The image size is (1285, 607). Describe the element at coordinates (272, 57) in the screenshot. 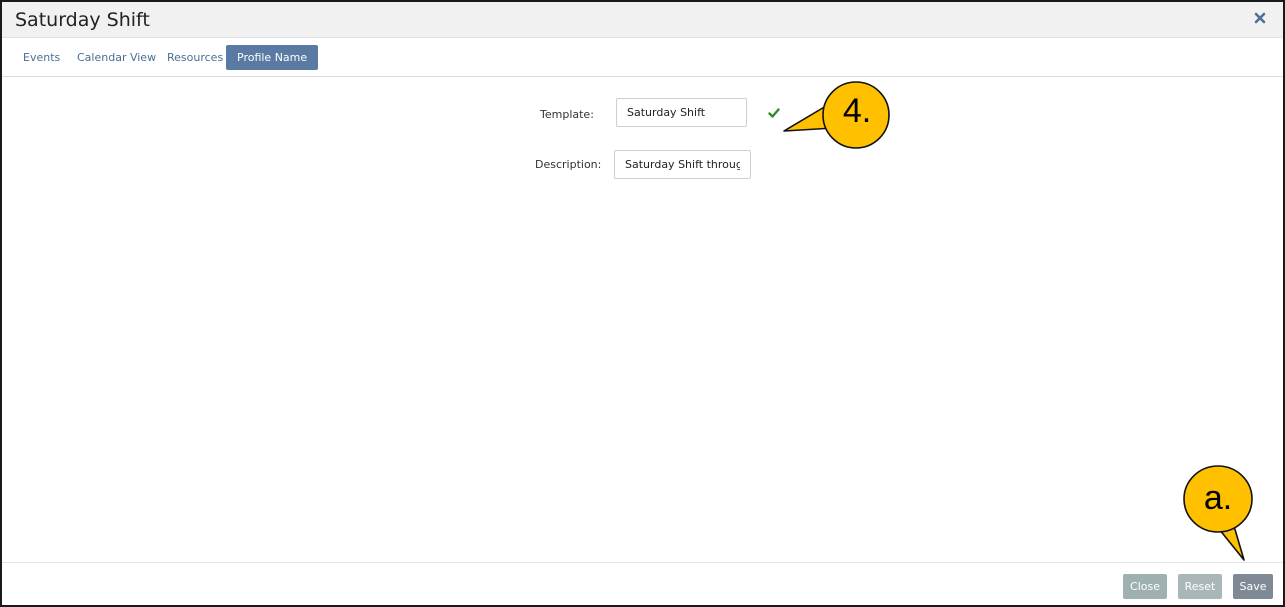

I see `tab-profile-name: Profile Name` at that location.